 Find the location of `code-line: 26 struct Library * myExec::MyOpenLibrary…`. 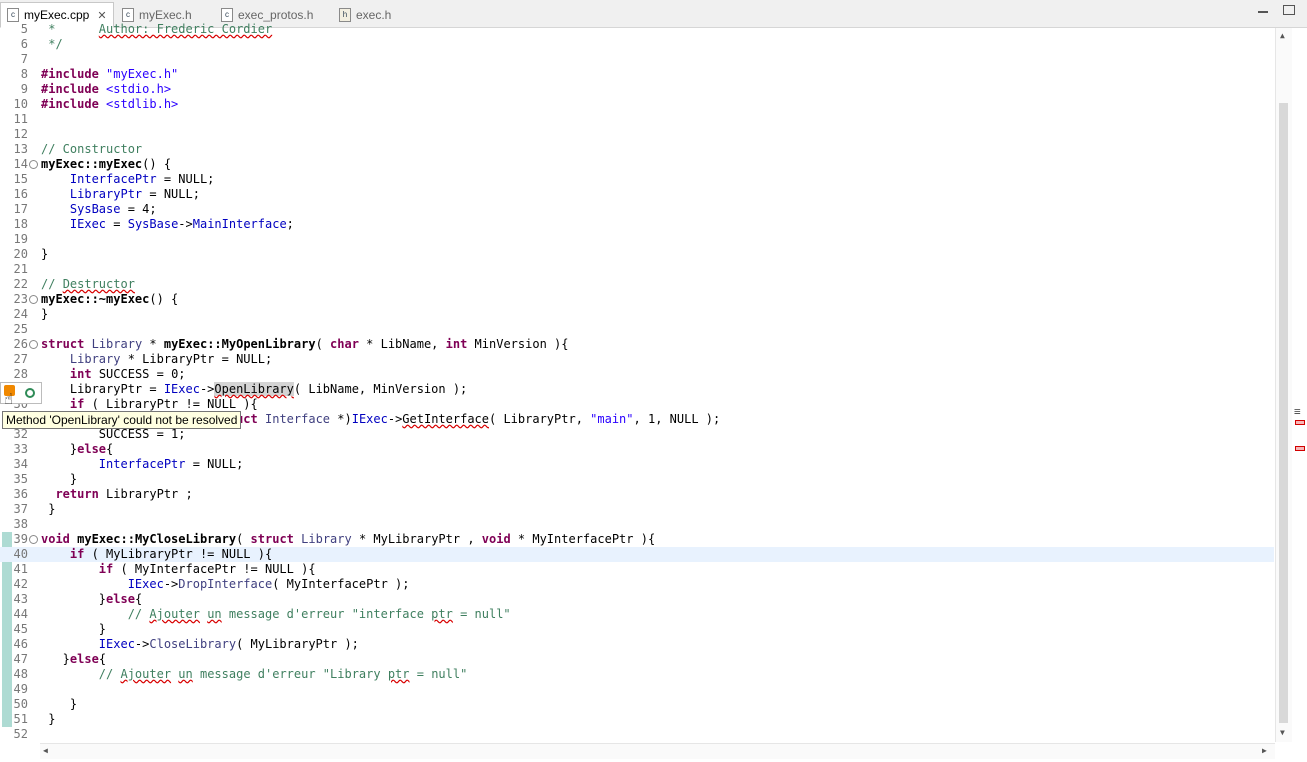

code-line: 26 struct Library * myExec::MyOpenLibrary… is located at coordinates (637, 344).